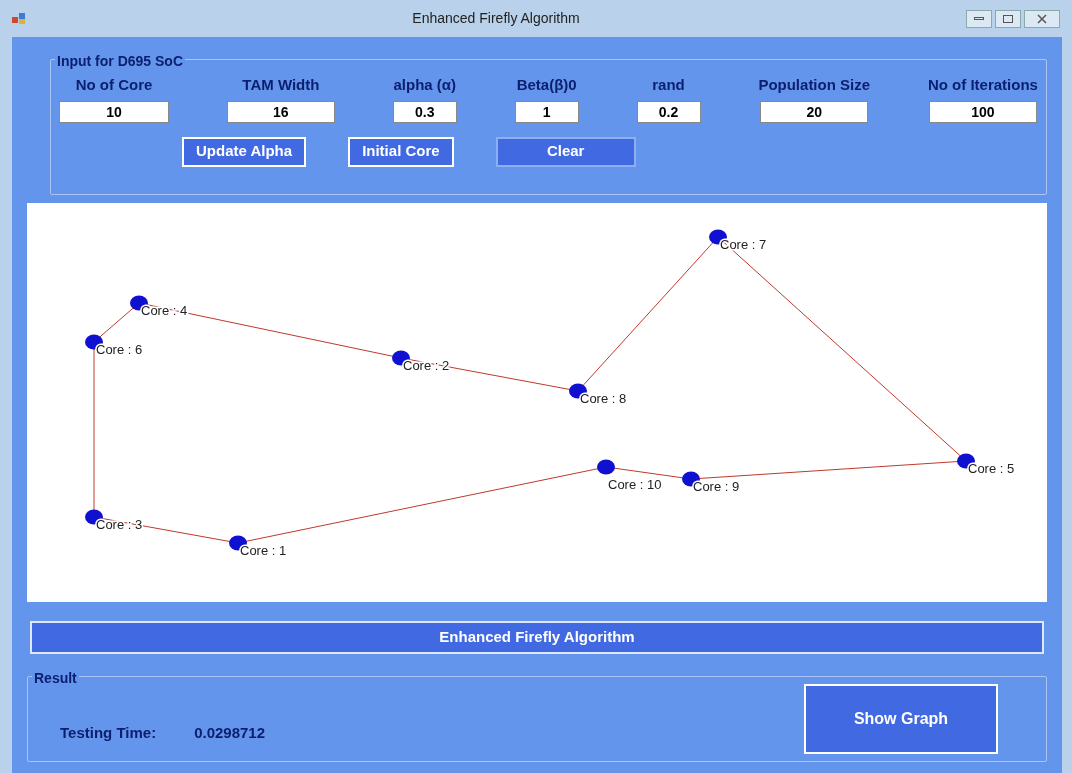 The image size is (1072, 773). I want to click on node-label: Core : 8, so click(603, 398).